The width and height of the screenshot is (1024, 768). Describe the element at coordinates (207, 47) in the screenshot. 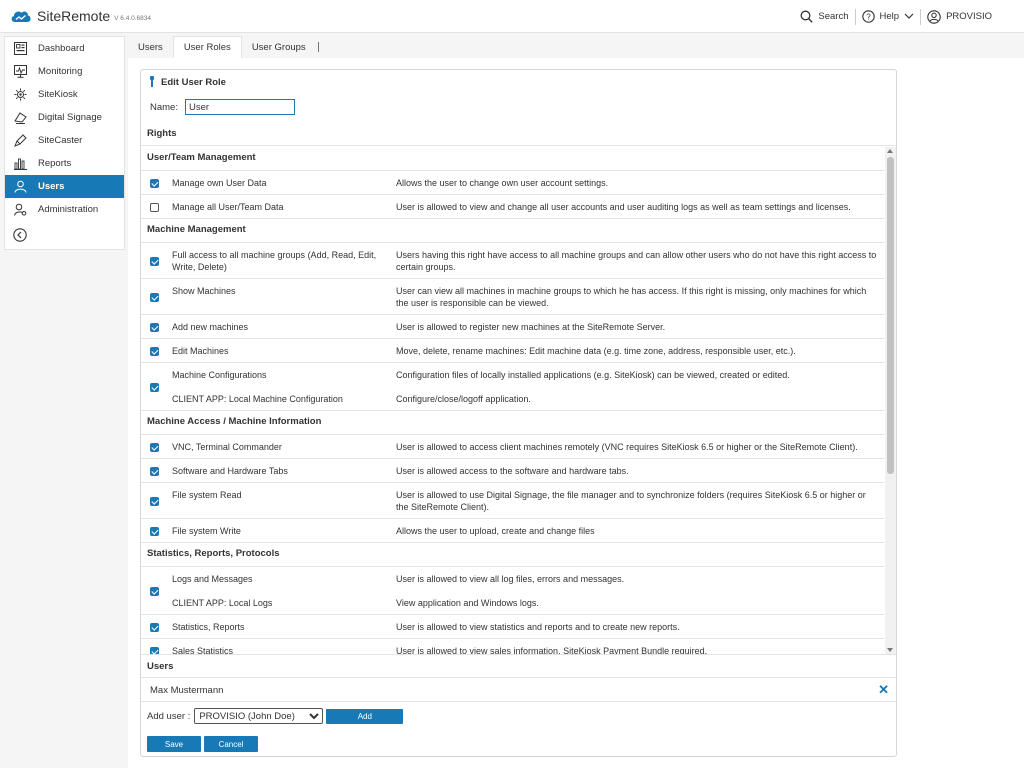

I see `tab-user-roles: User Roles` at that location.